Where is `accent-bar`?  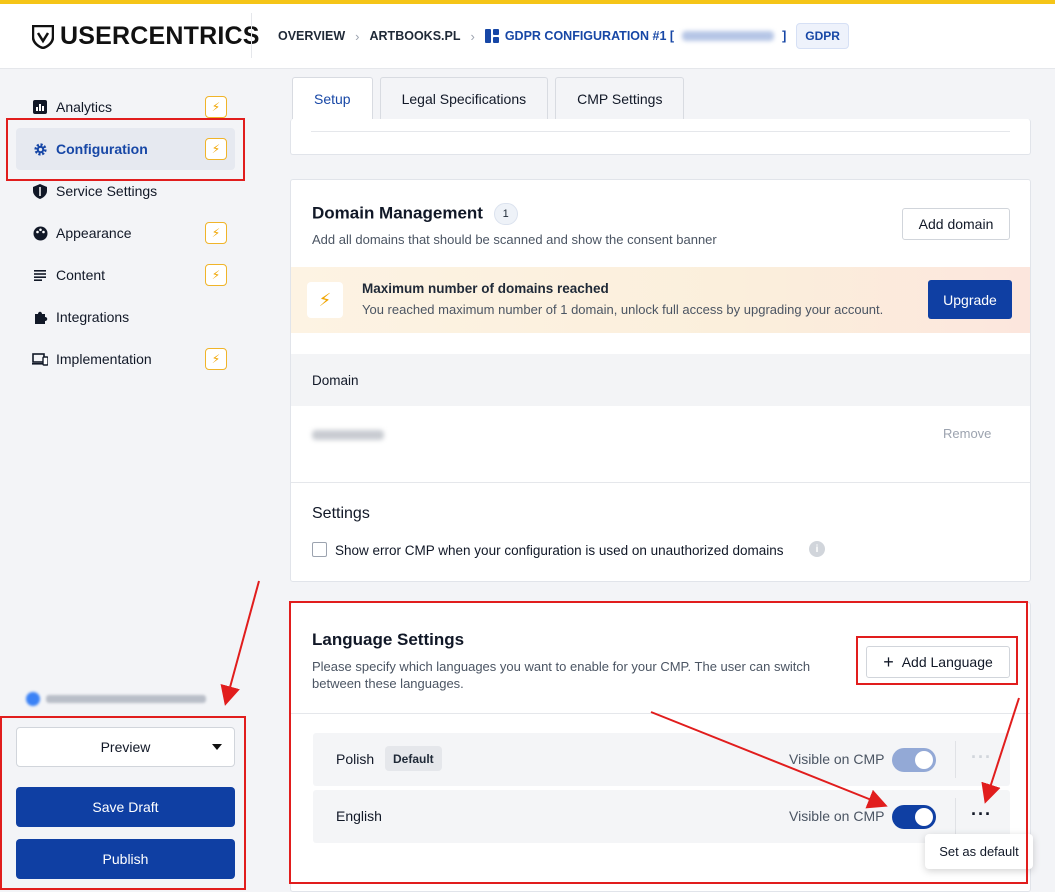 accent-bar is located at coordinates (527, 2).